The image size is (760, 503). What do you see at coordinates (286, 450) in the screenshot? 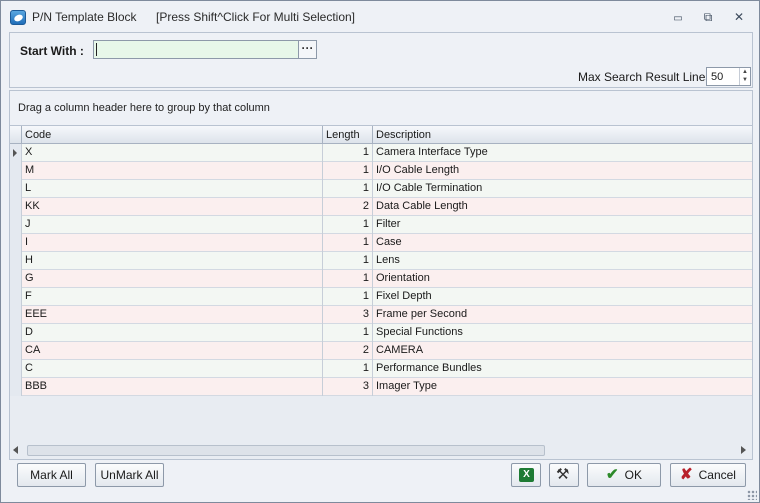
I see `scroll-thumb` at bounding box center [286, 450].